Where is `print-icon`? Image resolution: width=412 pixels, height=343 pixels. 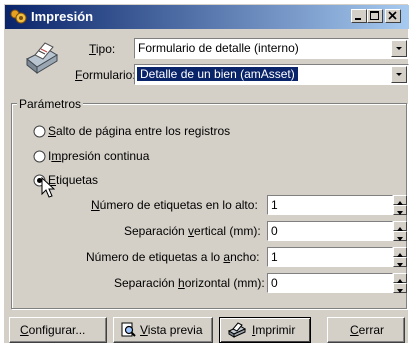
print-icon is located at coordinates (237, 330).